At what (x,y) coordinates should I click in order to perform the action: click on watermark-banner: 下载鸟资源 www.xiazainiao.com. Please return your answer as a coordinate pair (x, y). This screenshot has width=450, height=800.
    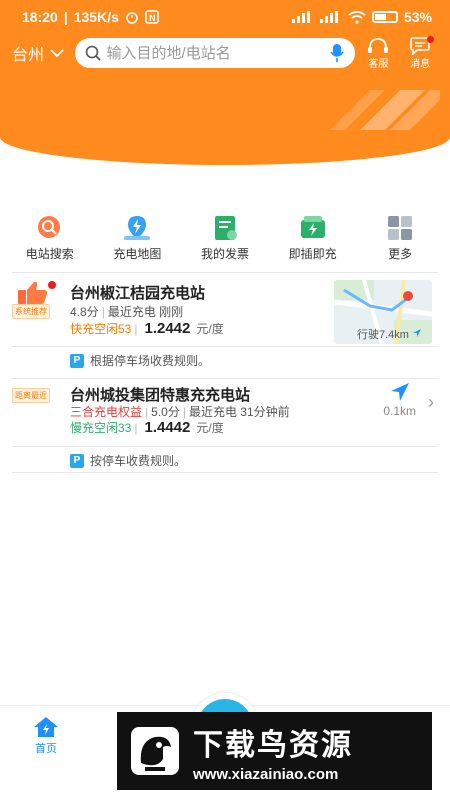
    Looking at the image, I should click on (274, 751).